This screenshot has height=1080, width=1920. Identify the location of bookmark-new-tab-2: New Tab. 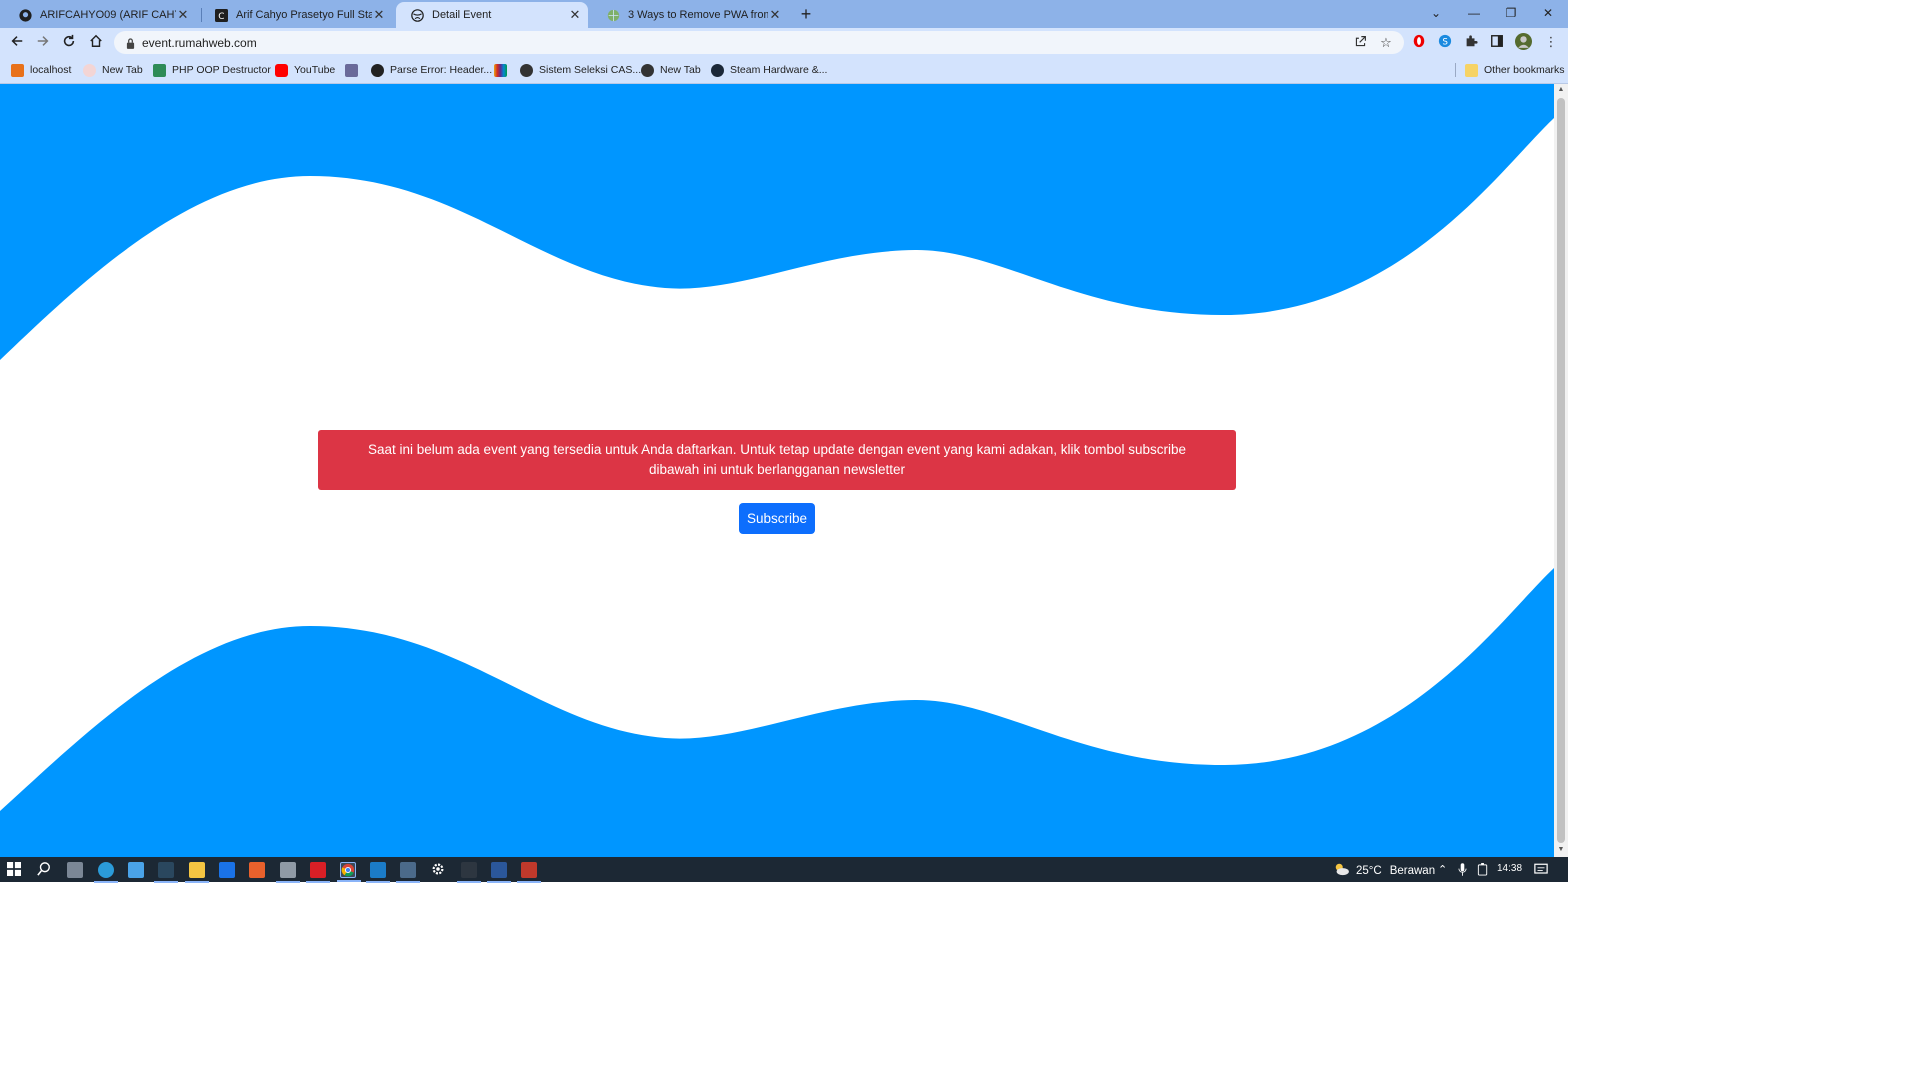
(671, 70).